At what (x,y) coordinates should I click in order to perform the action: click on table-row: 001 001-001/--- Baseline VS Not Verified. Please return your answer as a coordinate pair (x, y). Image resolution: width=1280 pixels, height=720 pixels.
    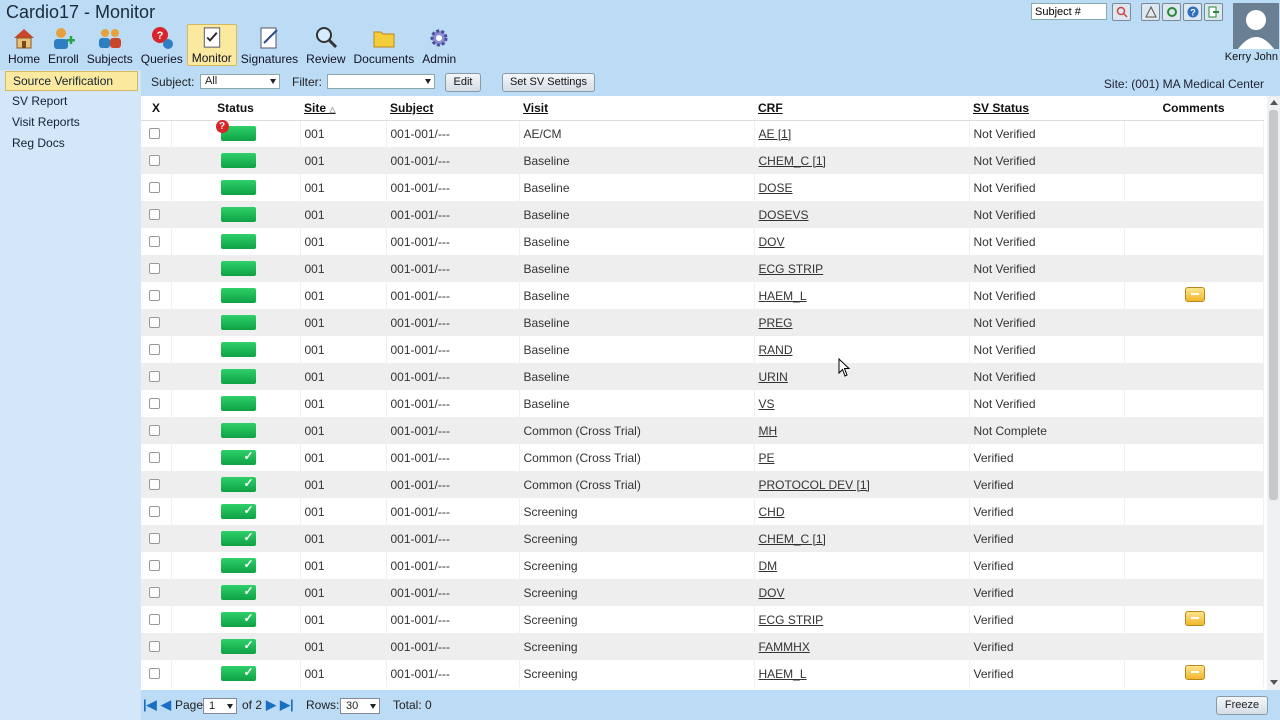
    Looking at the image, I should click on (702, 403).